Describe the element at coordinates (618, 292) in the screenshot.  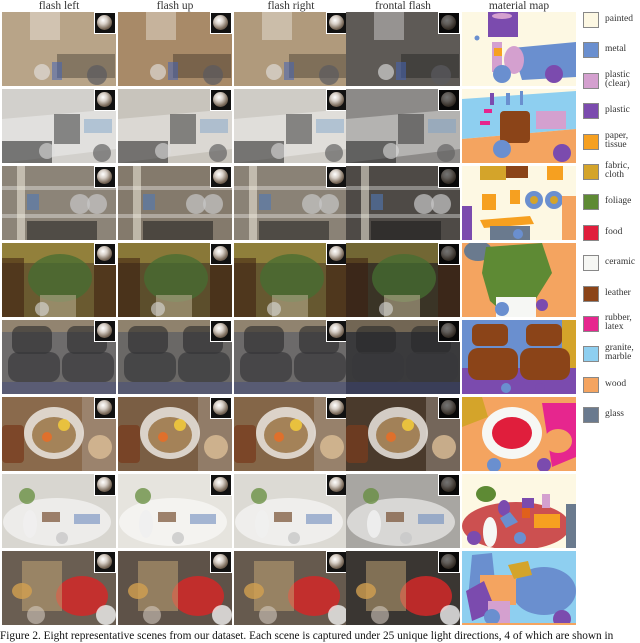
I see `legend-label: leather` at that location.